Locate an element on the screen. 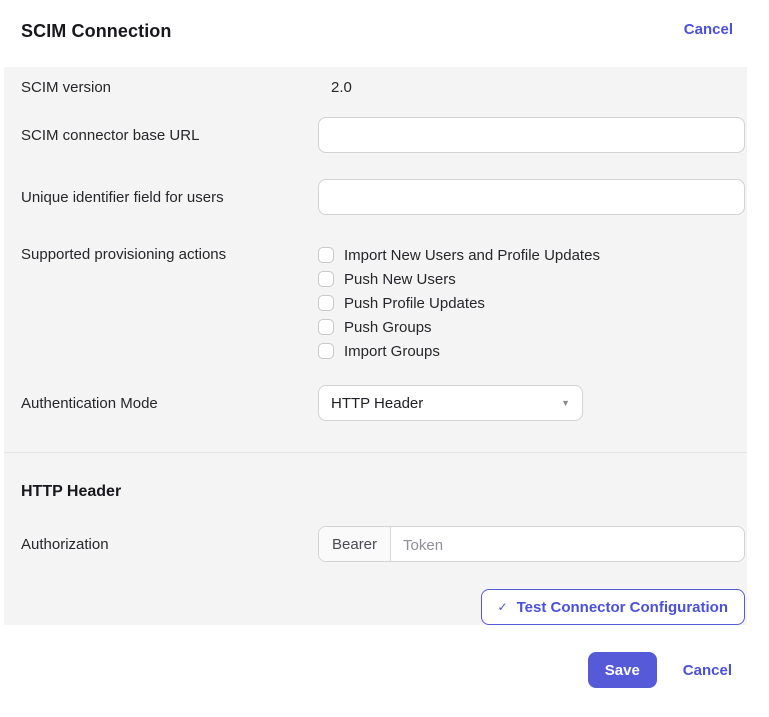  bearer-prefix: Bearer is located at coordinates (355, 544).